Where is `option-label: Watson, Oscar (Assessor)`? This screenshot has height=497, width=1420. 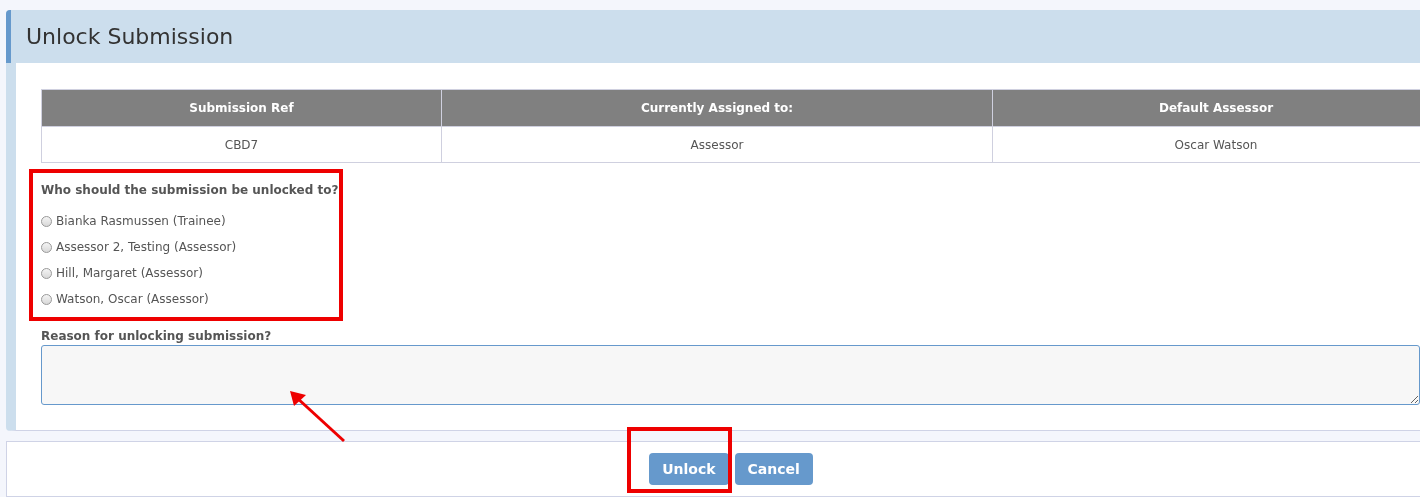 option-label: Watson, Oscar (Assessor) is located at coordinates (132, 299).